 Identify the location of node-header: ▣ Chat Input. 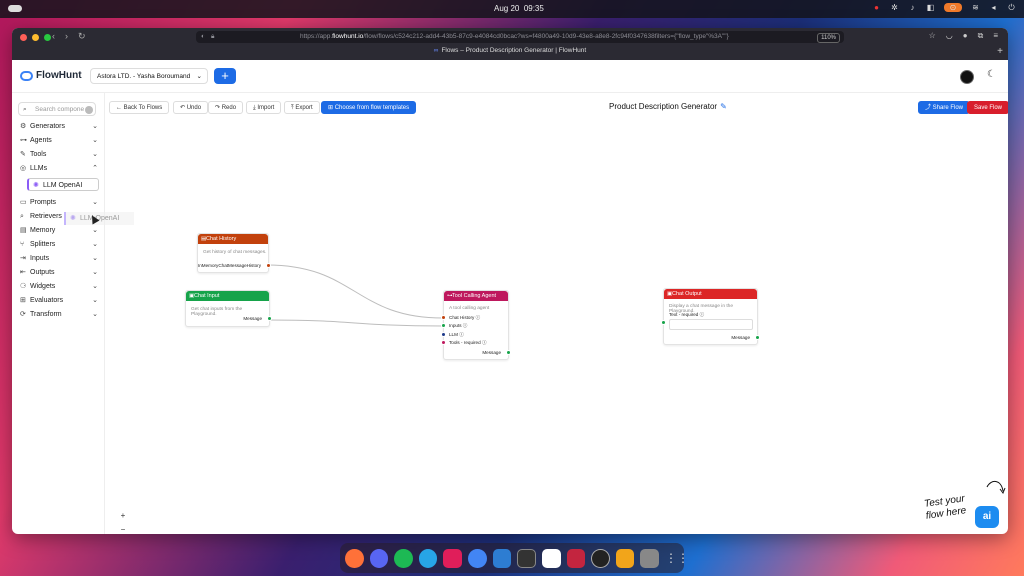
(227, 296).